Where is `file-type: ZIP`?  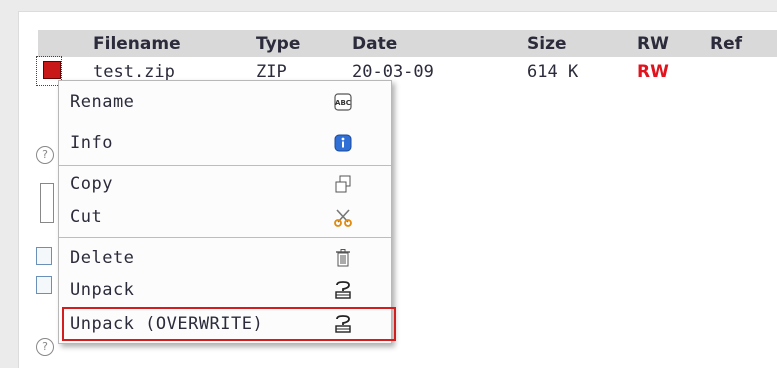 file-type: ZIP is located at coordinates (271, 72).